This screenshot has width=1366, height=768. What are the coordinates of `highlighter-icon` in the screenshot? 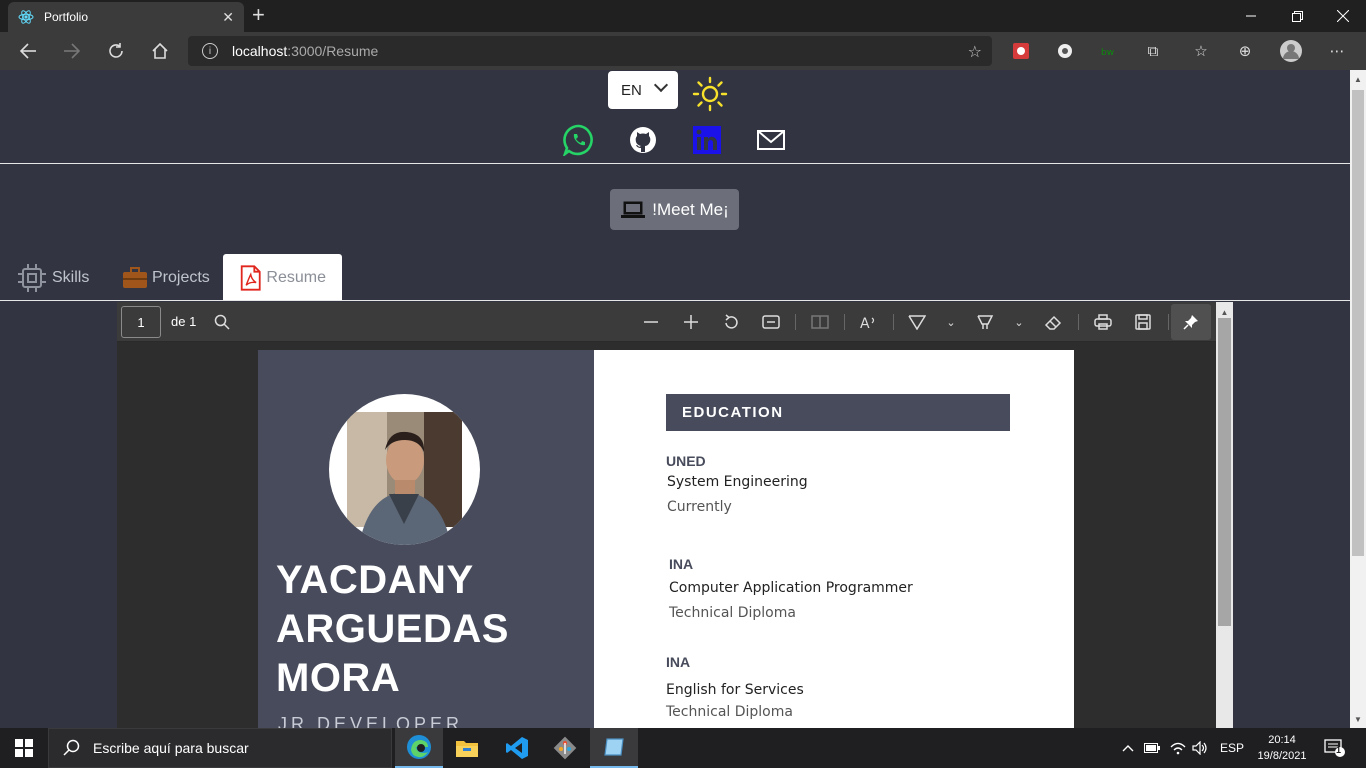 It's located at (985, 322).